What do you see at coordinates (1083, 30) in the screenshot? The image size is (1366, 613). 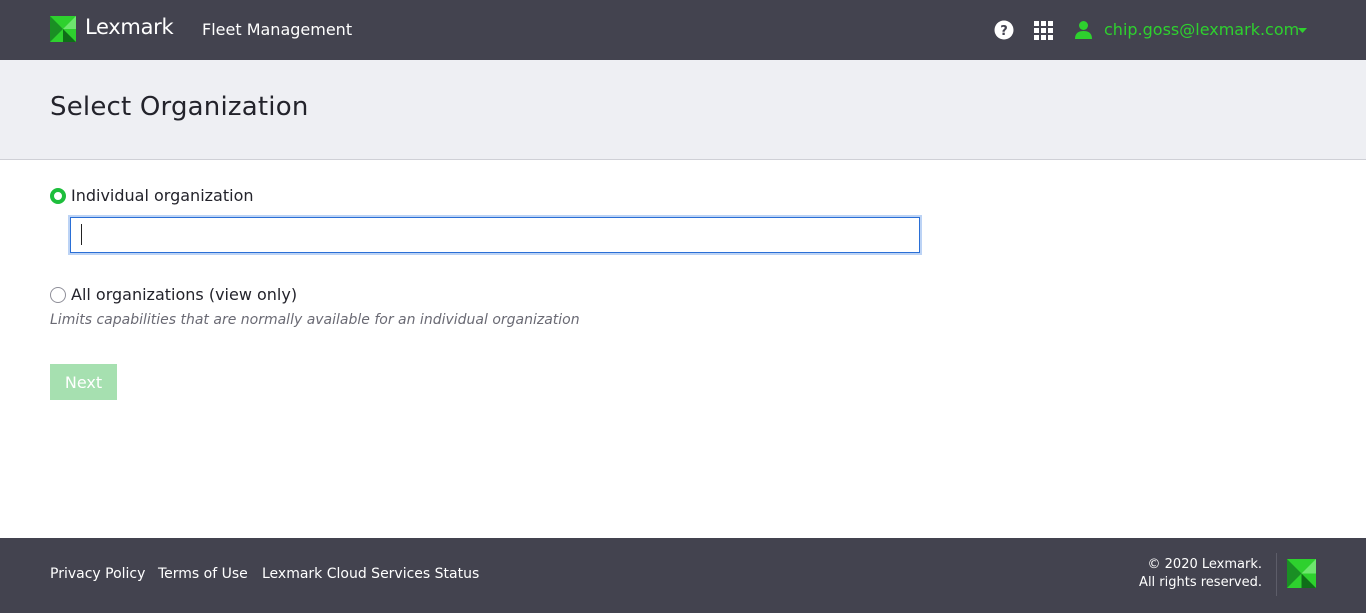 I see `user-icon` at bounding box center [1083, 30].